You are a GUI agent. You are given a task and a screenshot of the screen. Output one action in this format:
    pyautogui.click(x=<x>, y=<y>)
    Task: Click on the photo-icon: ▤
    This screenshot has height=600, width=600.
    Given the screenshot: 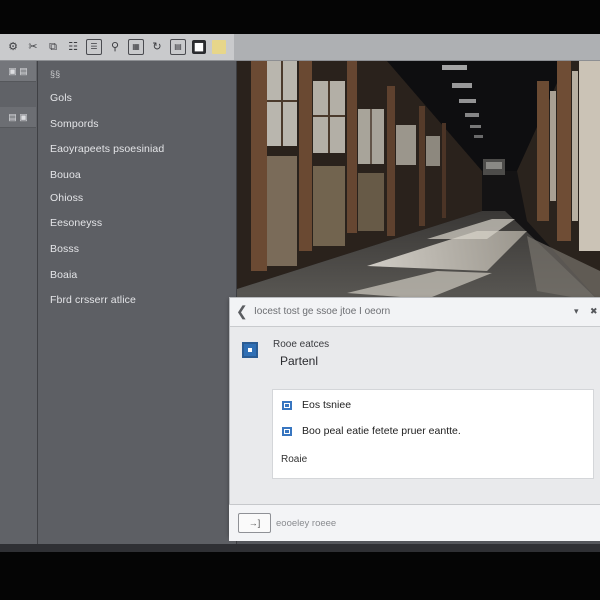 What is the action you would take?
    pyautogui.click(x=178, y=47)
    